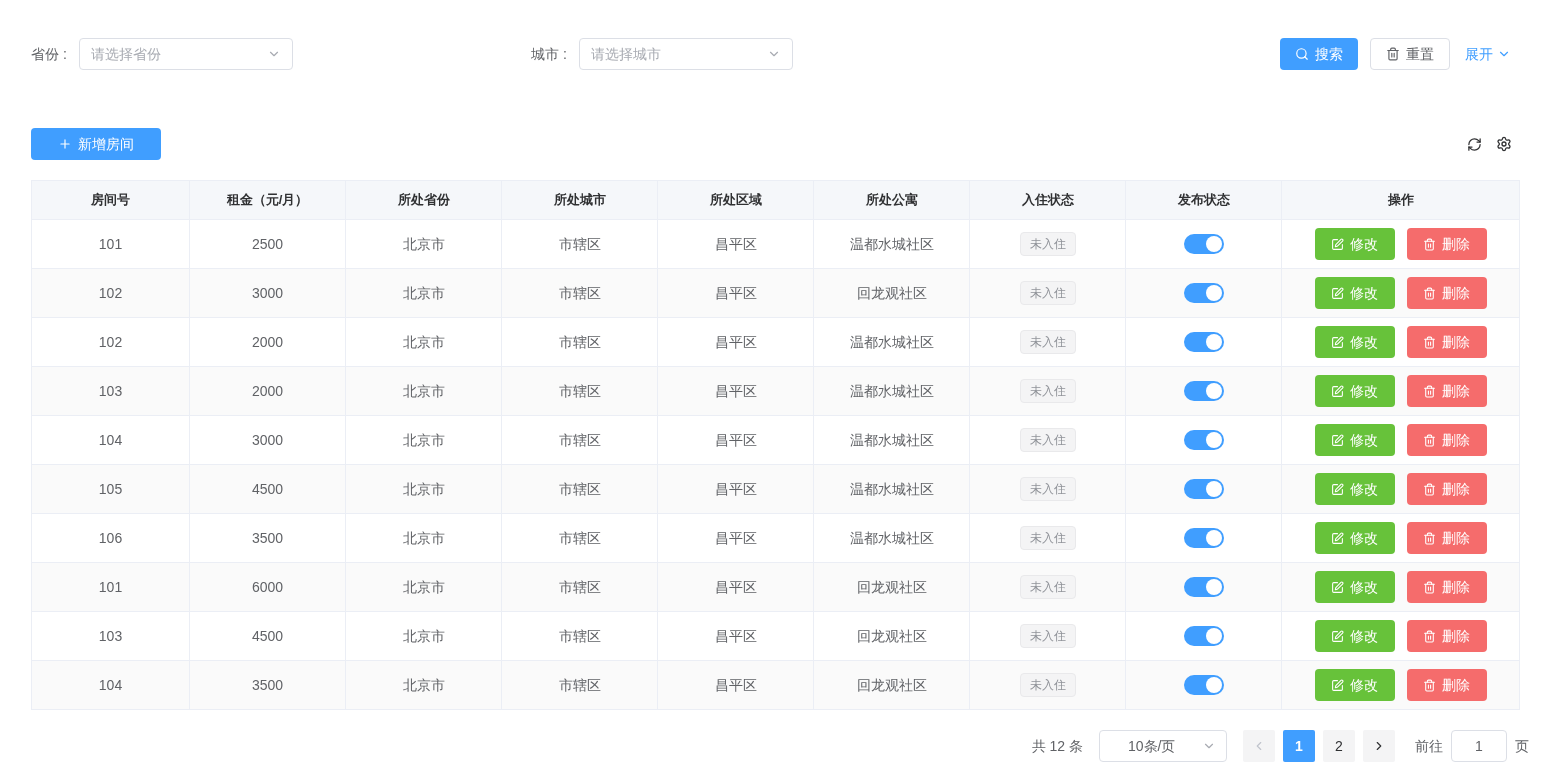  I want to click on table-cell-text: 106, so click(110, 538).